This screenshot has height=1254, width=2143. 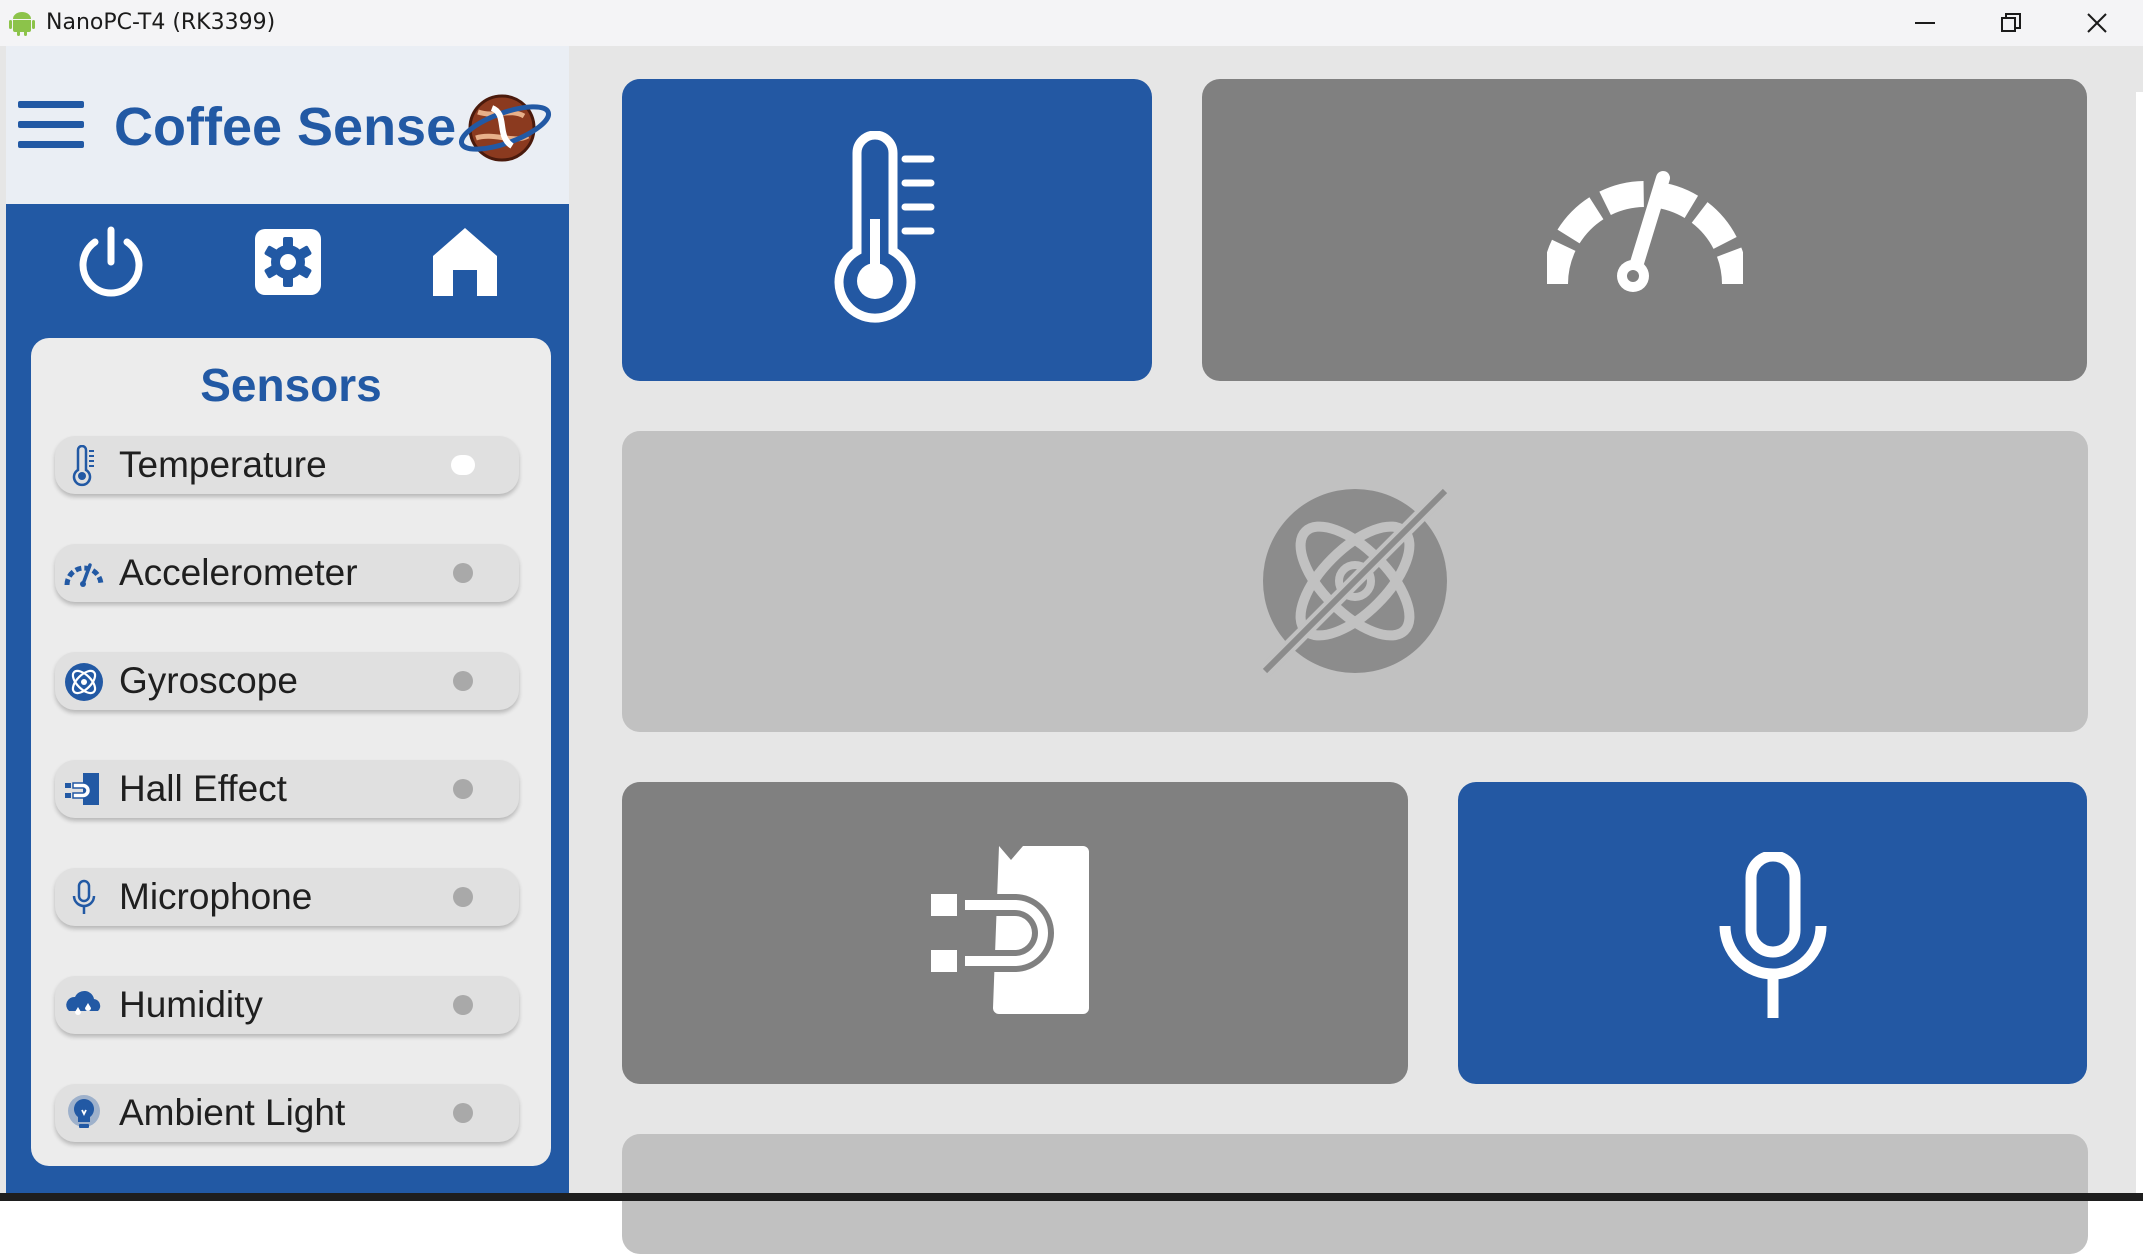 I want to click on close-icon, so click(x=2097, y=23).